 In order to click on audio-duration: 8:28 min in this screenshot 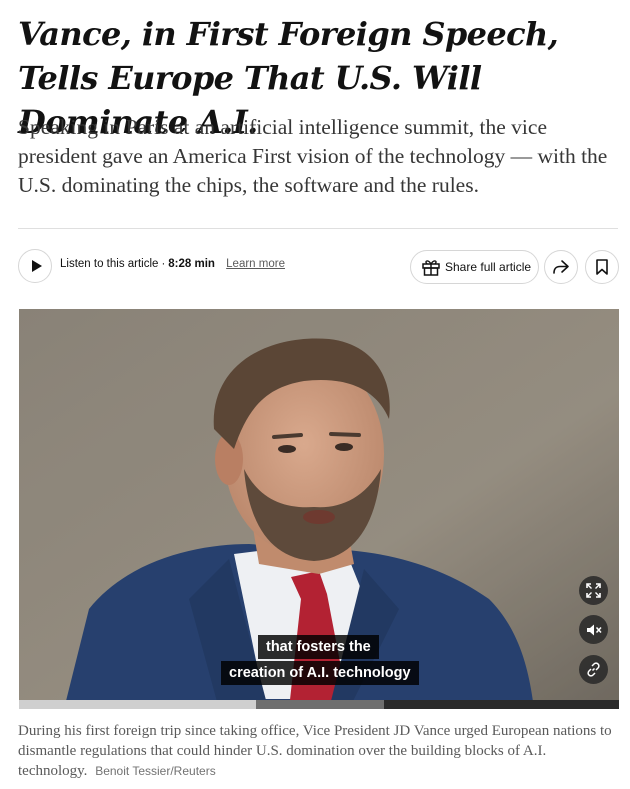, I will do `click(191, 264)`.